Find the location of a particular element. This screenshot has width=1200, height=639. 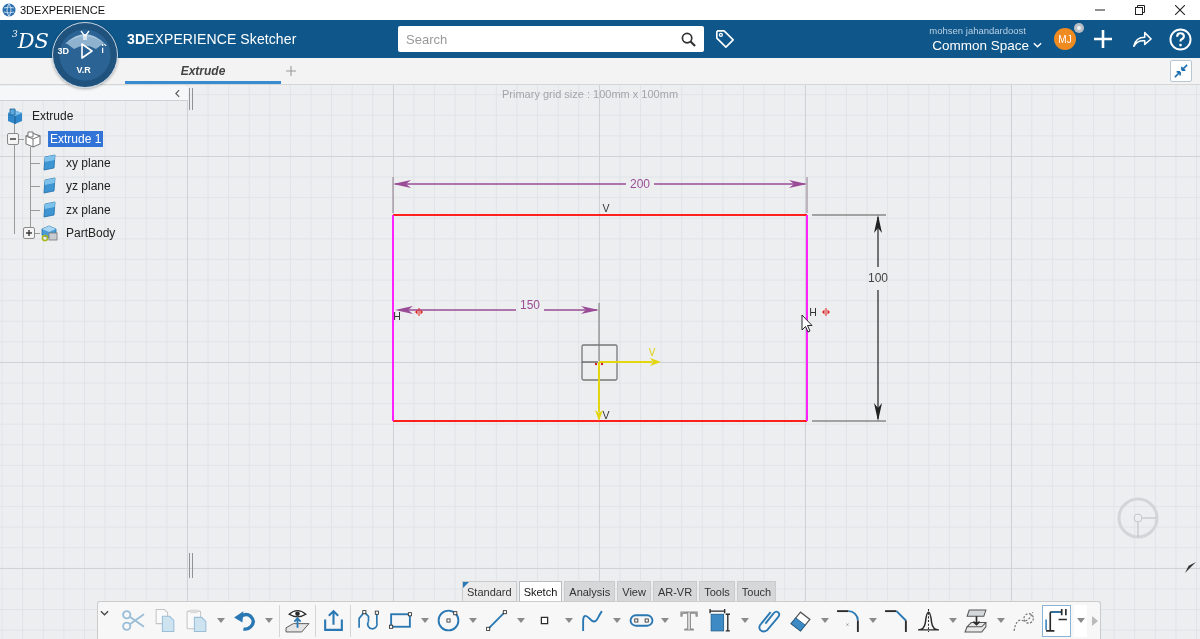

globe-app-icon is located at coordinates (9, 10).